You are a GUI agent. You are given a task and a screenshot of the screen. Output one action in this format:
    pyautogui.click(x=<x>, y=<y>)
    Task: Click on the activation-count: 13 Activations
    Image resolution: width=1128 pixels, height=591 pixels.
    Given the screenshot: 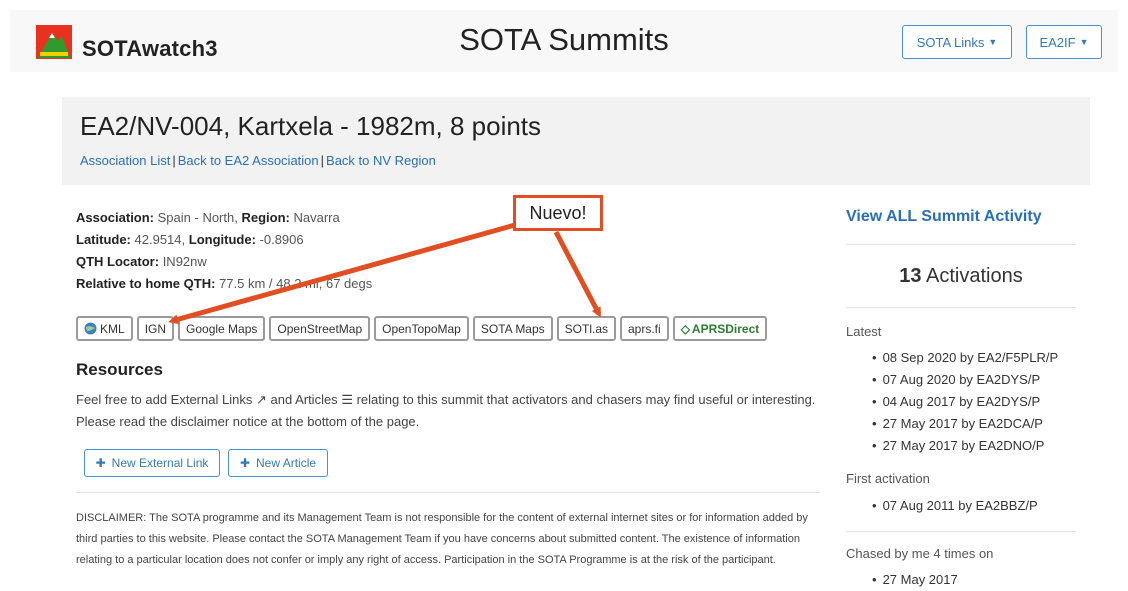 What is the action you would take?
    pyautogui.click(x=961, y=276)
    